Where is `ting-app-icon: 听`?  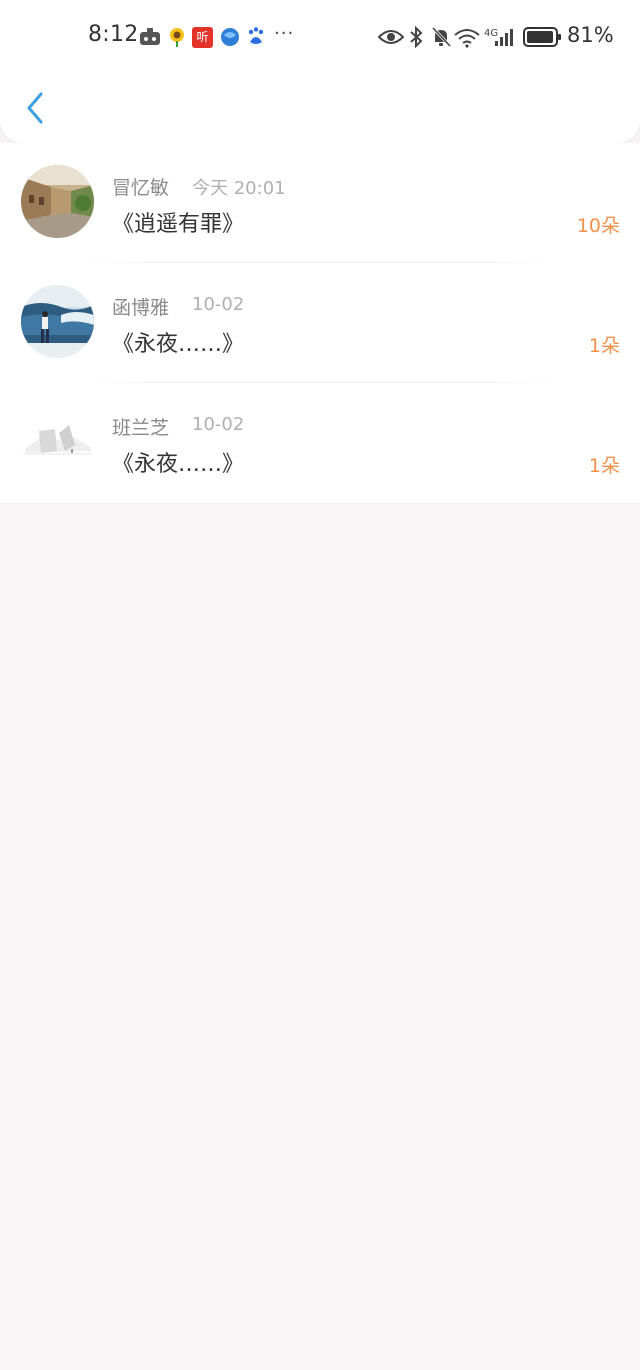
ting-app-icon: 听 is located at coordinates (202, 37).